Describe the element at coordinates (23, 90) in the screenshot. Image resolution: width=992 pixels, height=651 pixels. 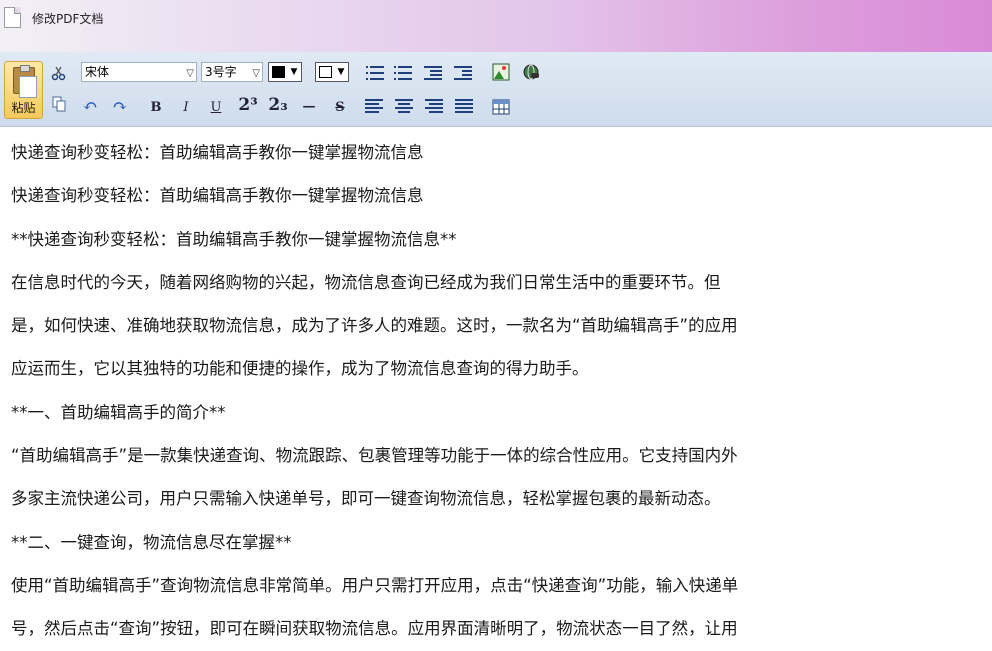
I see `paste-button: 粘贴` at that location.